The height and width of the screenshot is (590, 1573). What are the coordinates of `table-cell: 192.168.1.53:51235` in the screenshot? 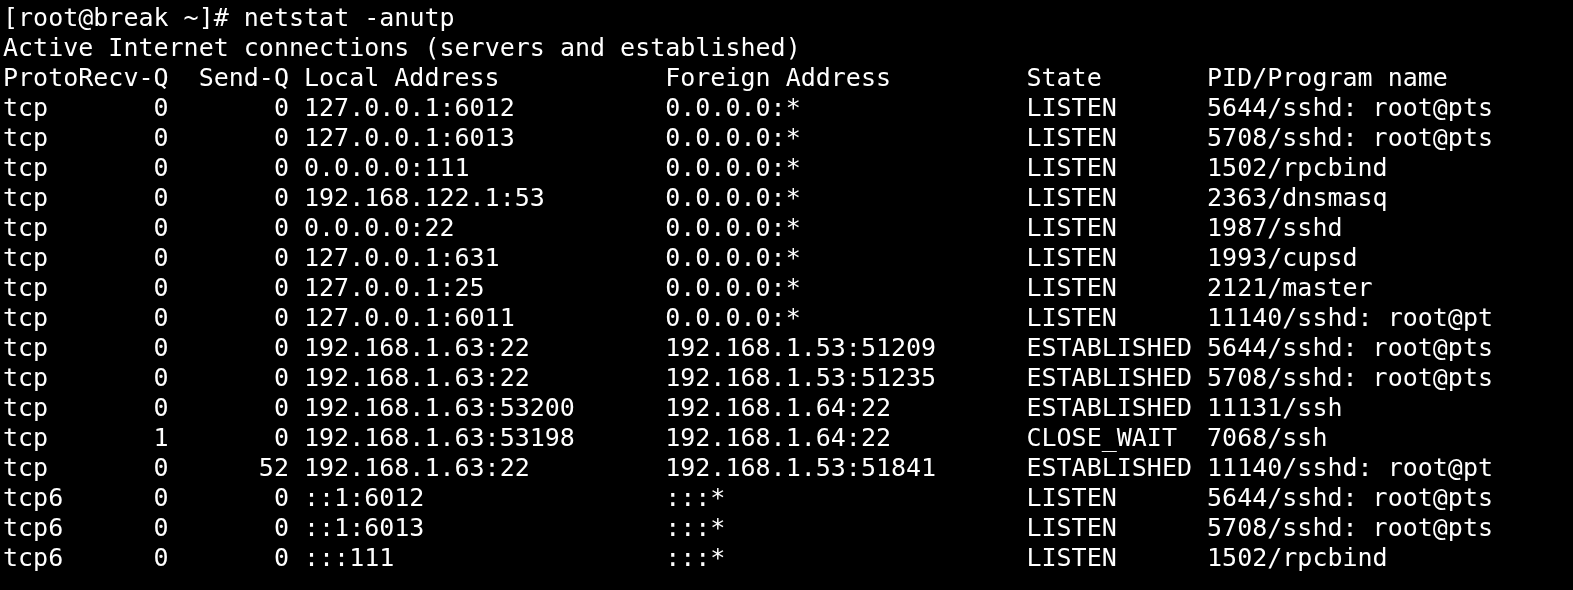 It's located at (801, 378).